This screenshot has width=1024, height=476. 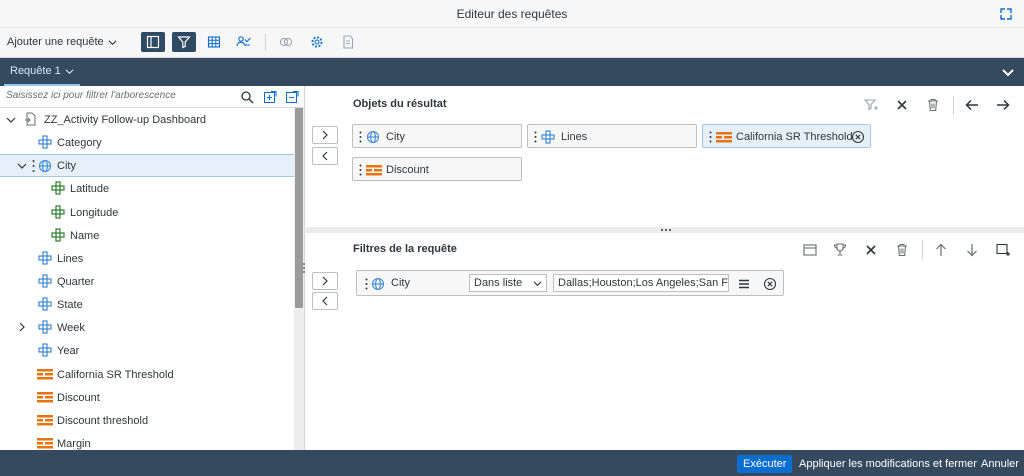 What do you see at coordinates (744, 284) in the screenshot?
I see `list-menu-icon` at bounding box center [744, 284].